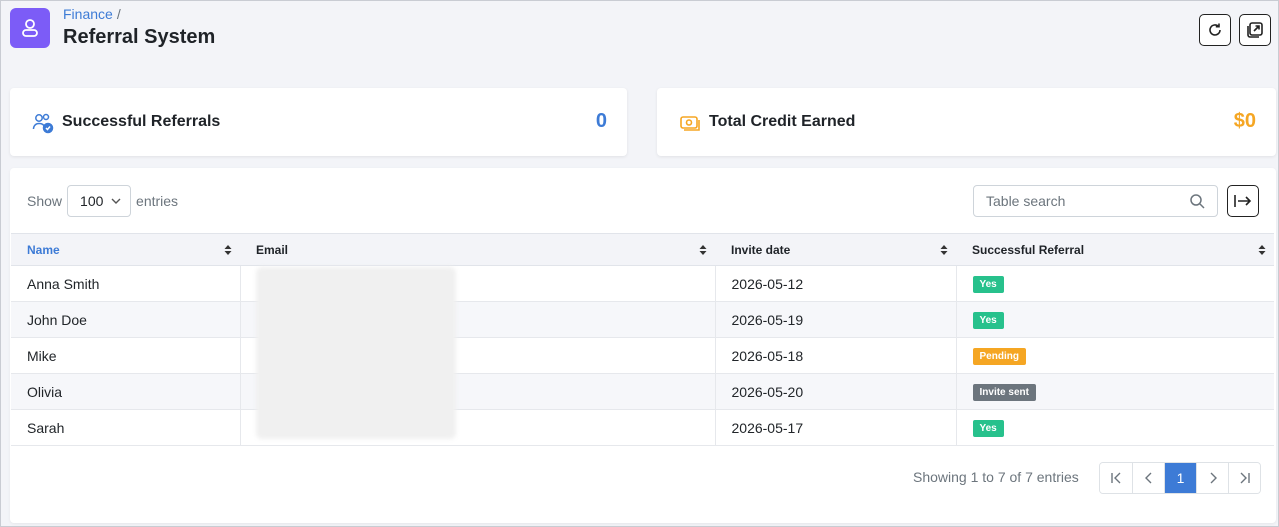 This screenshot has width=1279, height=527. I want to click on cell-invite-date: 2026-05-12, so click(835, 283).